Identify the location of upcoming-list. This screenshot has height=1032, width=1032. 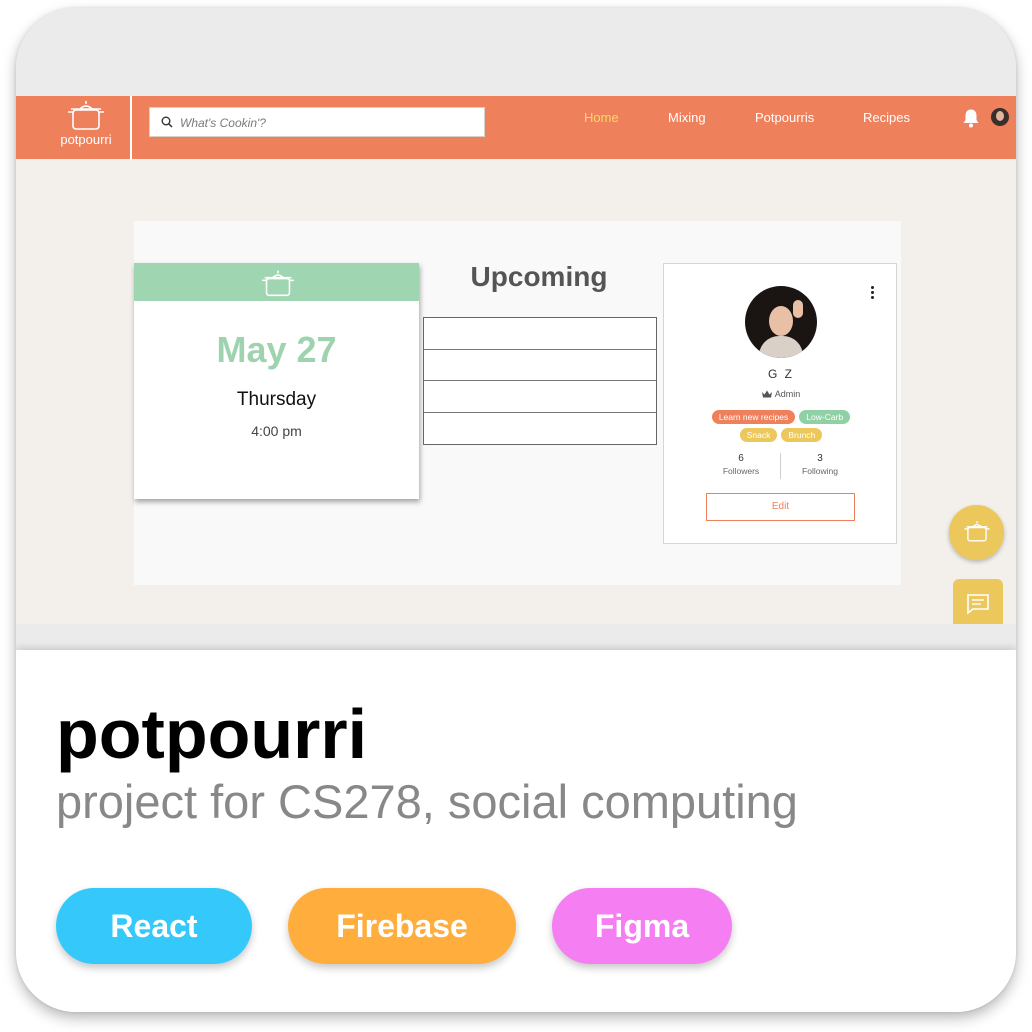
(540, 381).